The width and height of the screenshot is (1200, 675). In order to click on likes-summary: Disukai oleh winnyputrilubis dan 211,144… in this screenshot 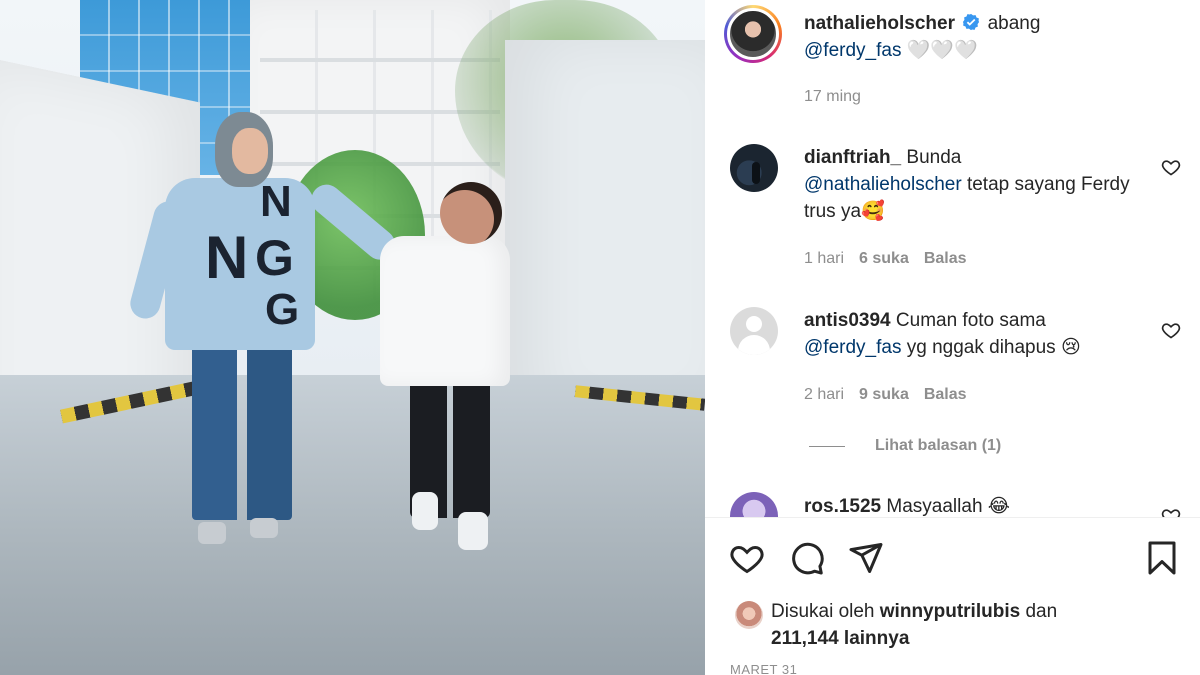, I will do `click(896, 625)`.